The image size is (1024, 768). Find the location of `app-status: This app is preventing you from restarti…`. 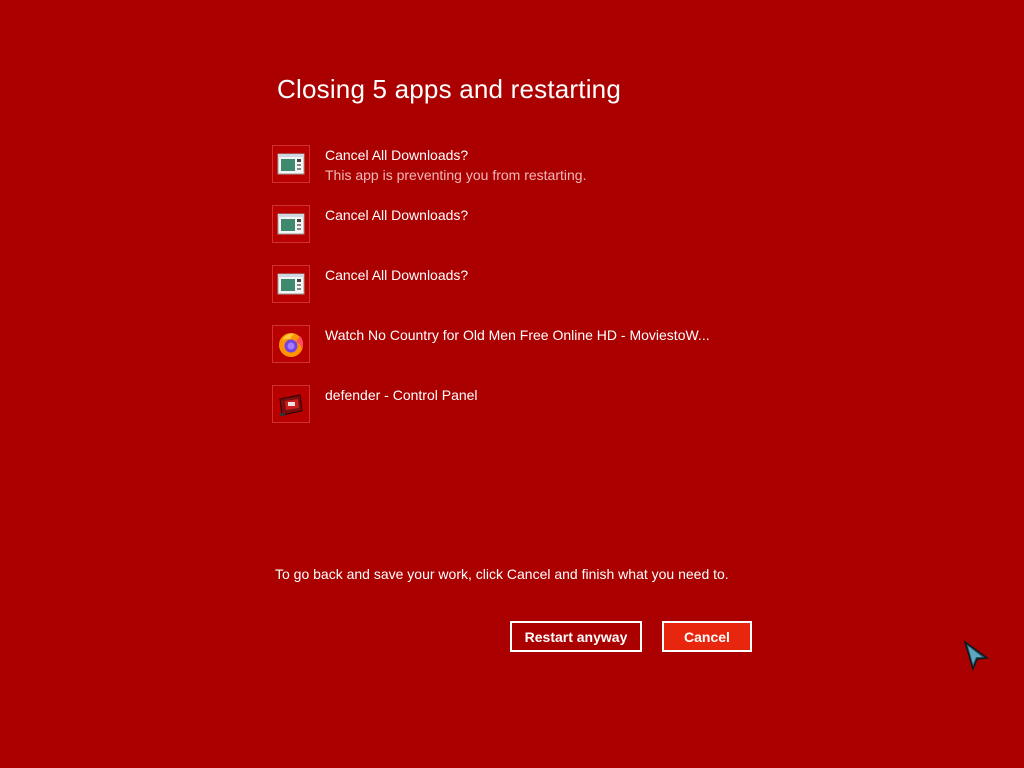

app-status: This app is preventing you from restarti… is located at coordinates (456, 175).